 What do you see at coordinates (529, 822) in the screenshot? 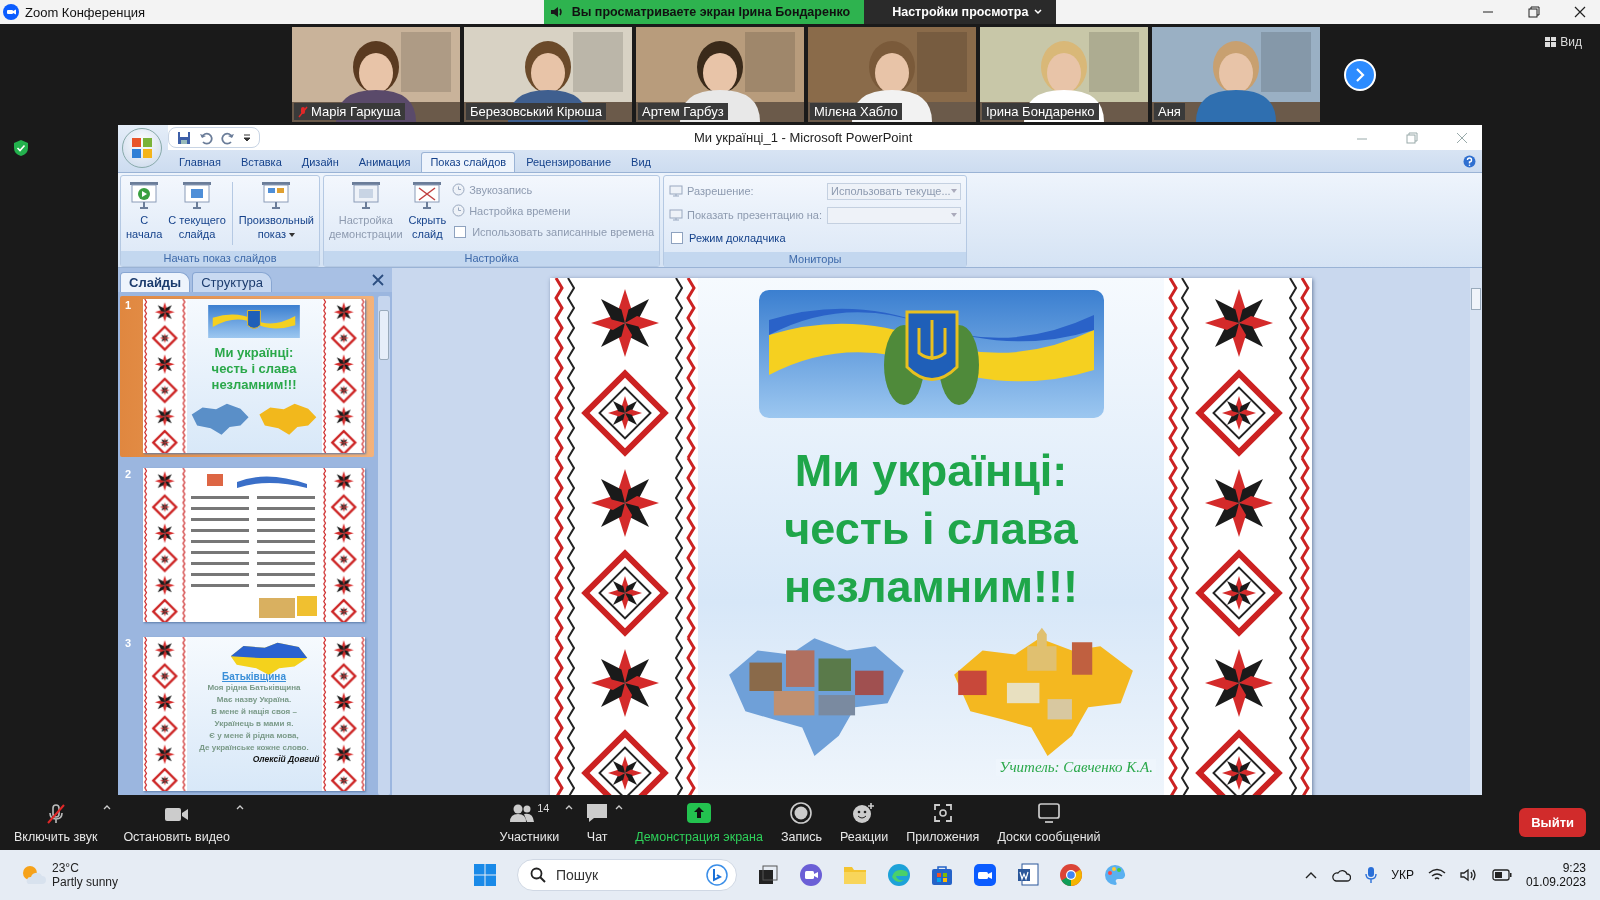
I see `toolbar-button: 14 Участники` at bounding box center [529, 822].